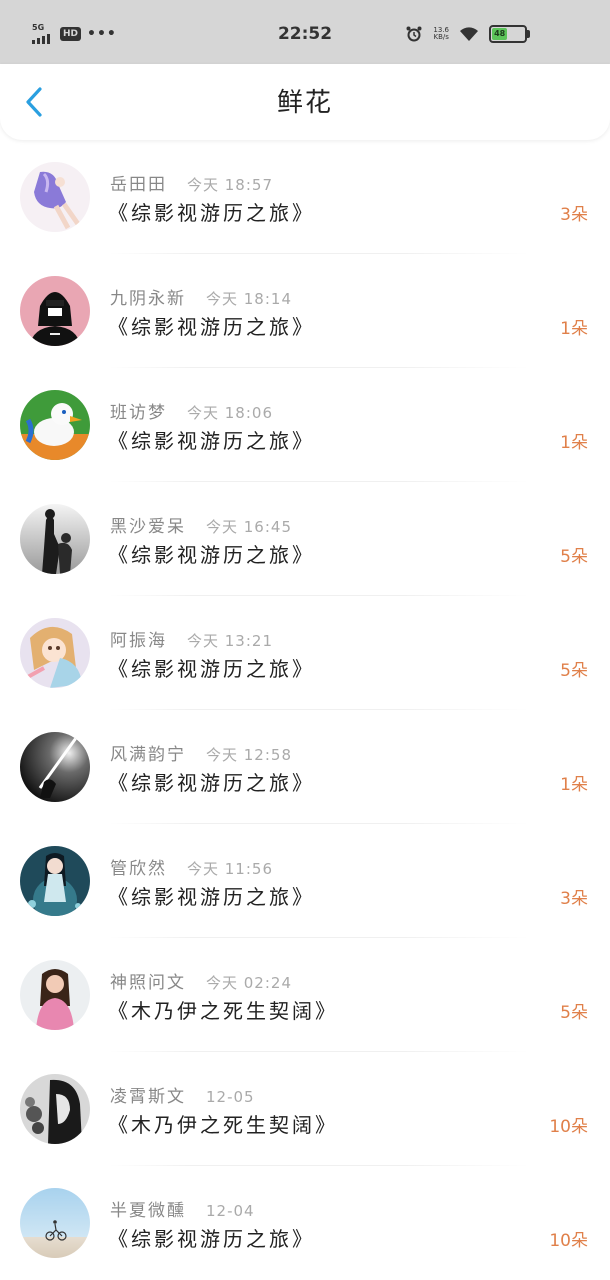 This screenshot has height=1280, width=610. I want to click on battery-icon: 48, so click(509, 34).